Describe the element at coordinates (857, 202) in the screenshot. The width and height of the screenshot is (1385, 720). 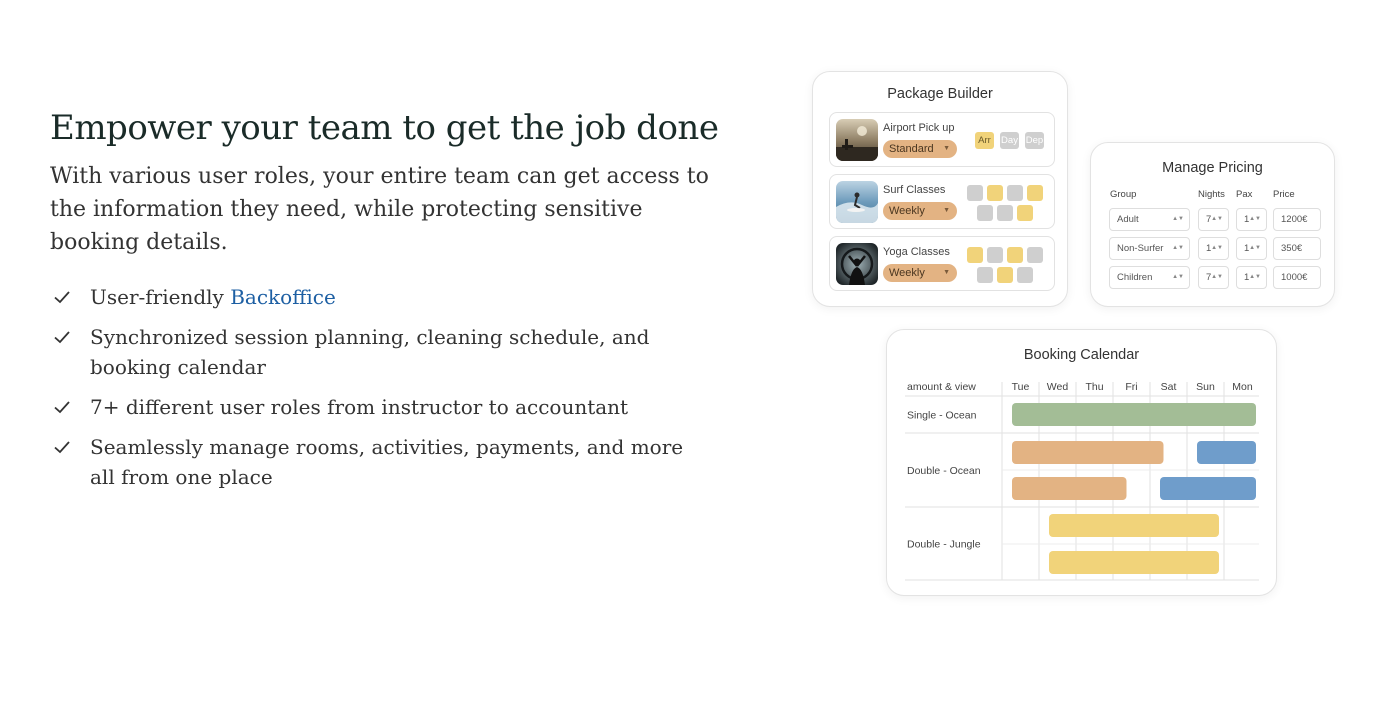
I see `surf-photo` at that location.